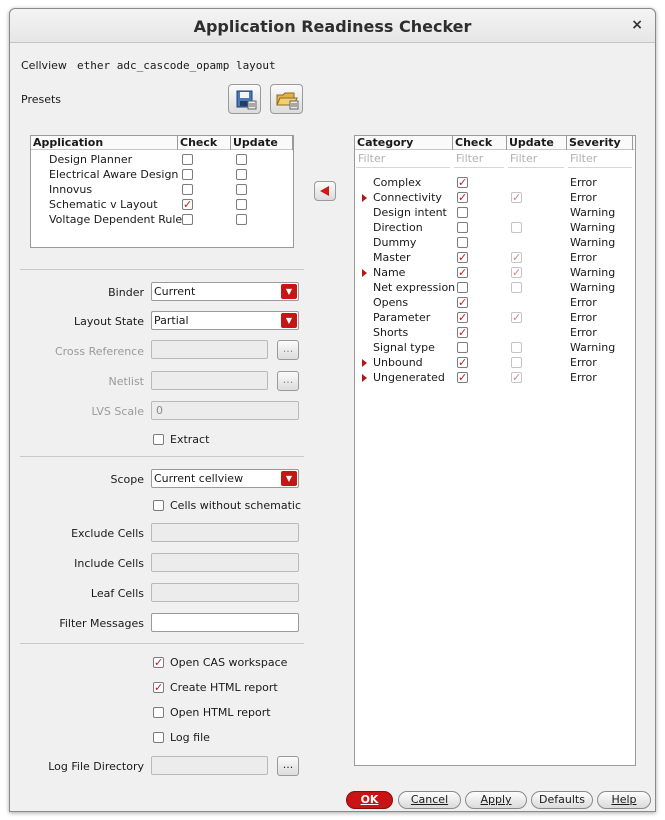 This screenshot has width=665, height=820. Describe the element at coordinates (158, 505) in the screenshot. I see `cells-without-schematic-checkbox` at that location.